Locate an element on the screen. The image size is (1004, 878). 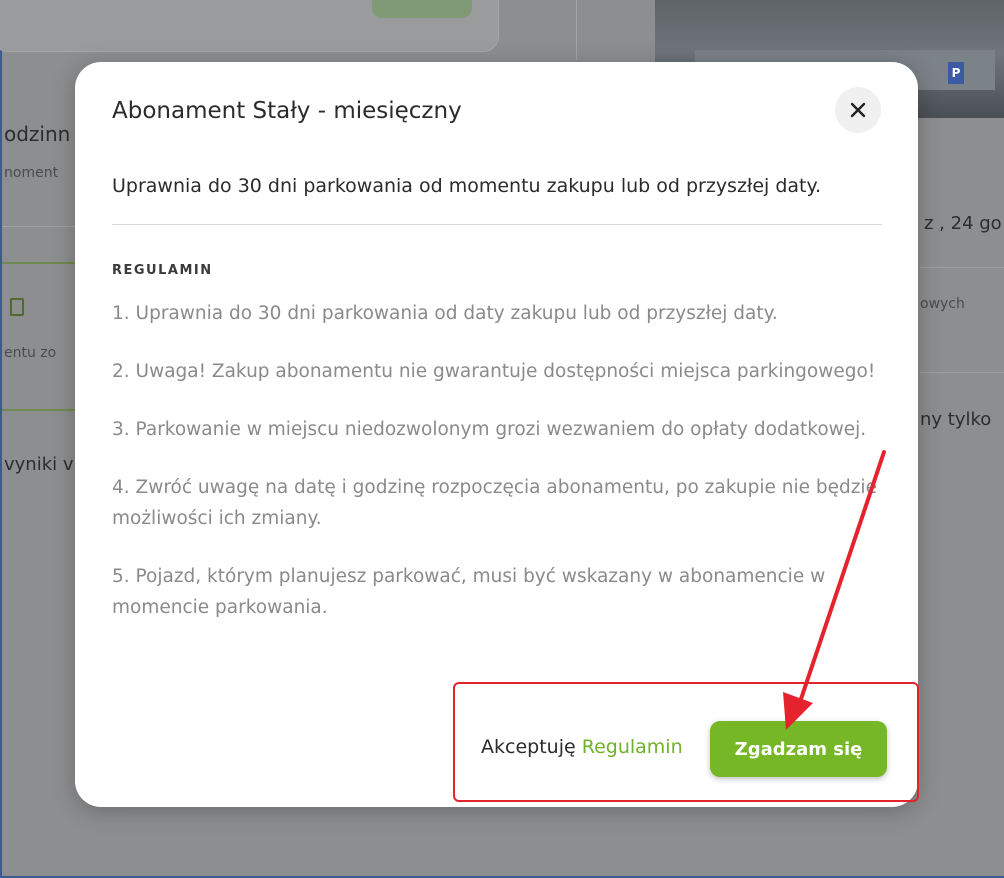
close-button is located at coordinates (858, 110).